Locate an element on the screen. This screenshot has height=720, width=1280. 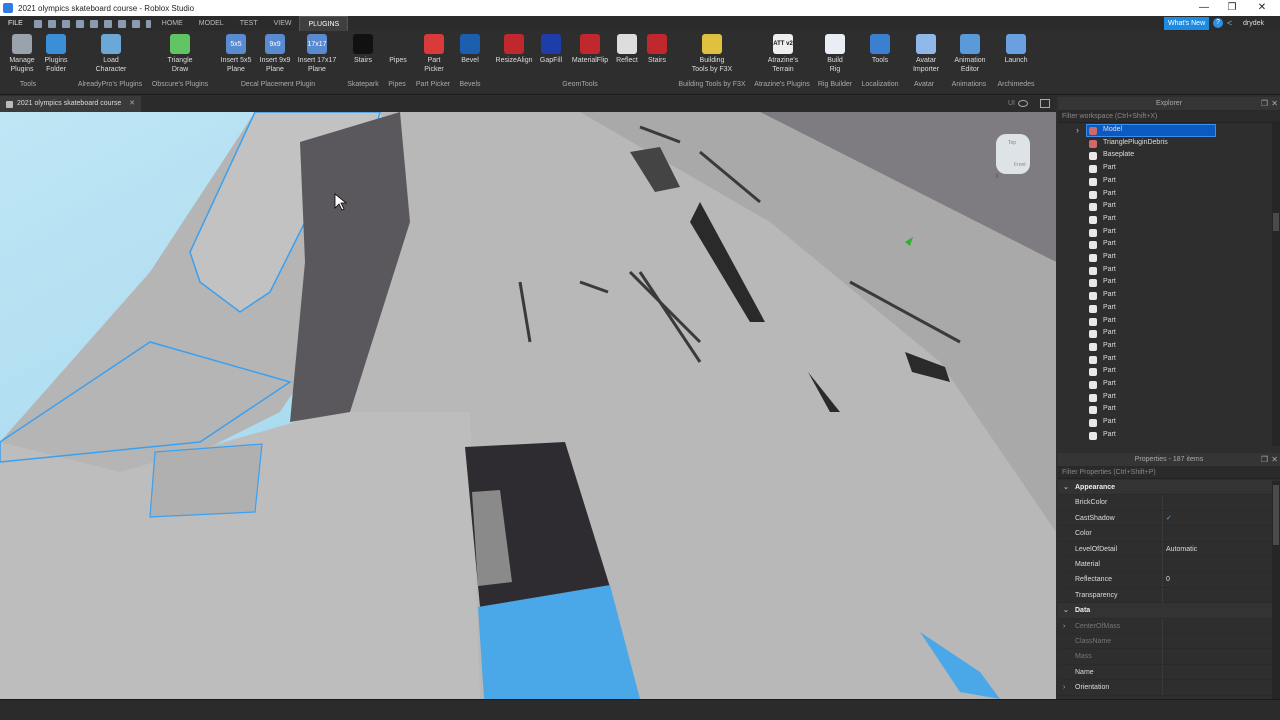
ribbon-button-1: Plugins Folder is located at coordinates (56, 54).